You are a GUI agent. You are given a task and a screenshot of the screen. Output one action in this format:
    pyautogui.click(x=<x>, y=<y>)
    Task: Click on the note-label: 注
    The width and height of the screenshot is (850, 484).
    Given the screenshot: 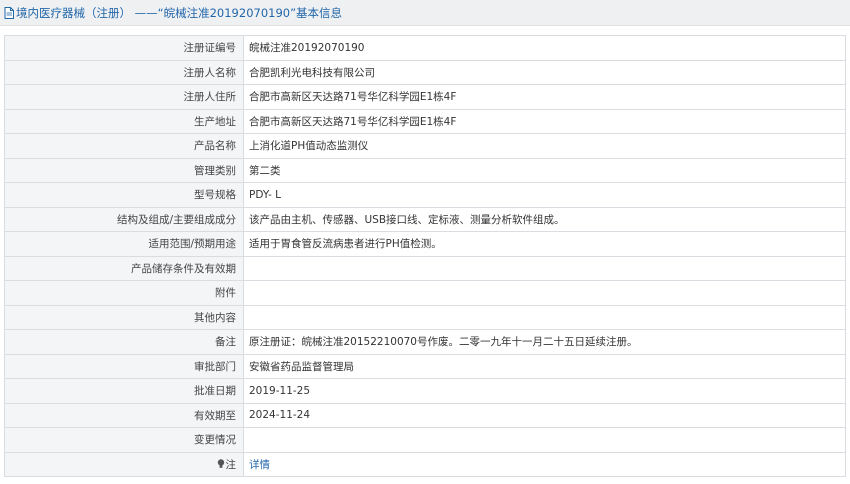 What is the action you would take?
    pyautogui.click(x=231, y=464)
    